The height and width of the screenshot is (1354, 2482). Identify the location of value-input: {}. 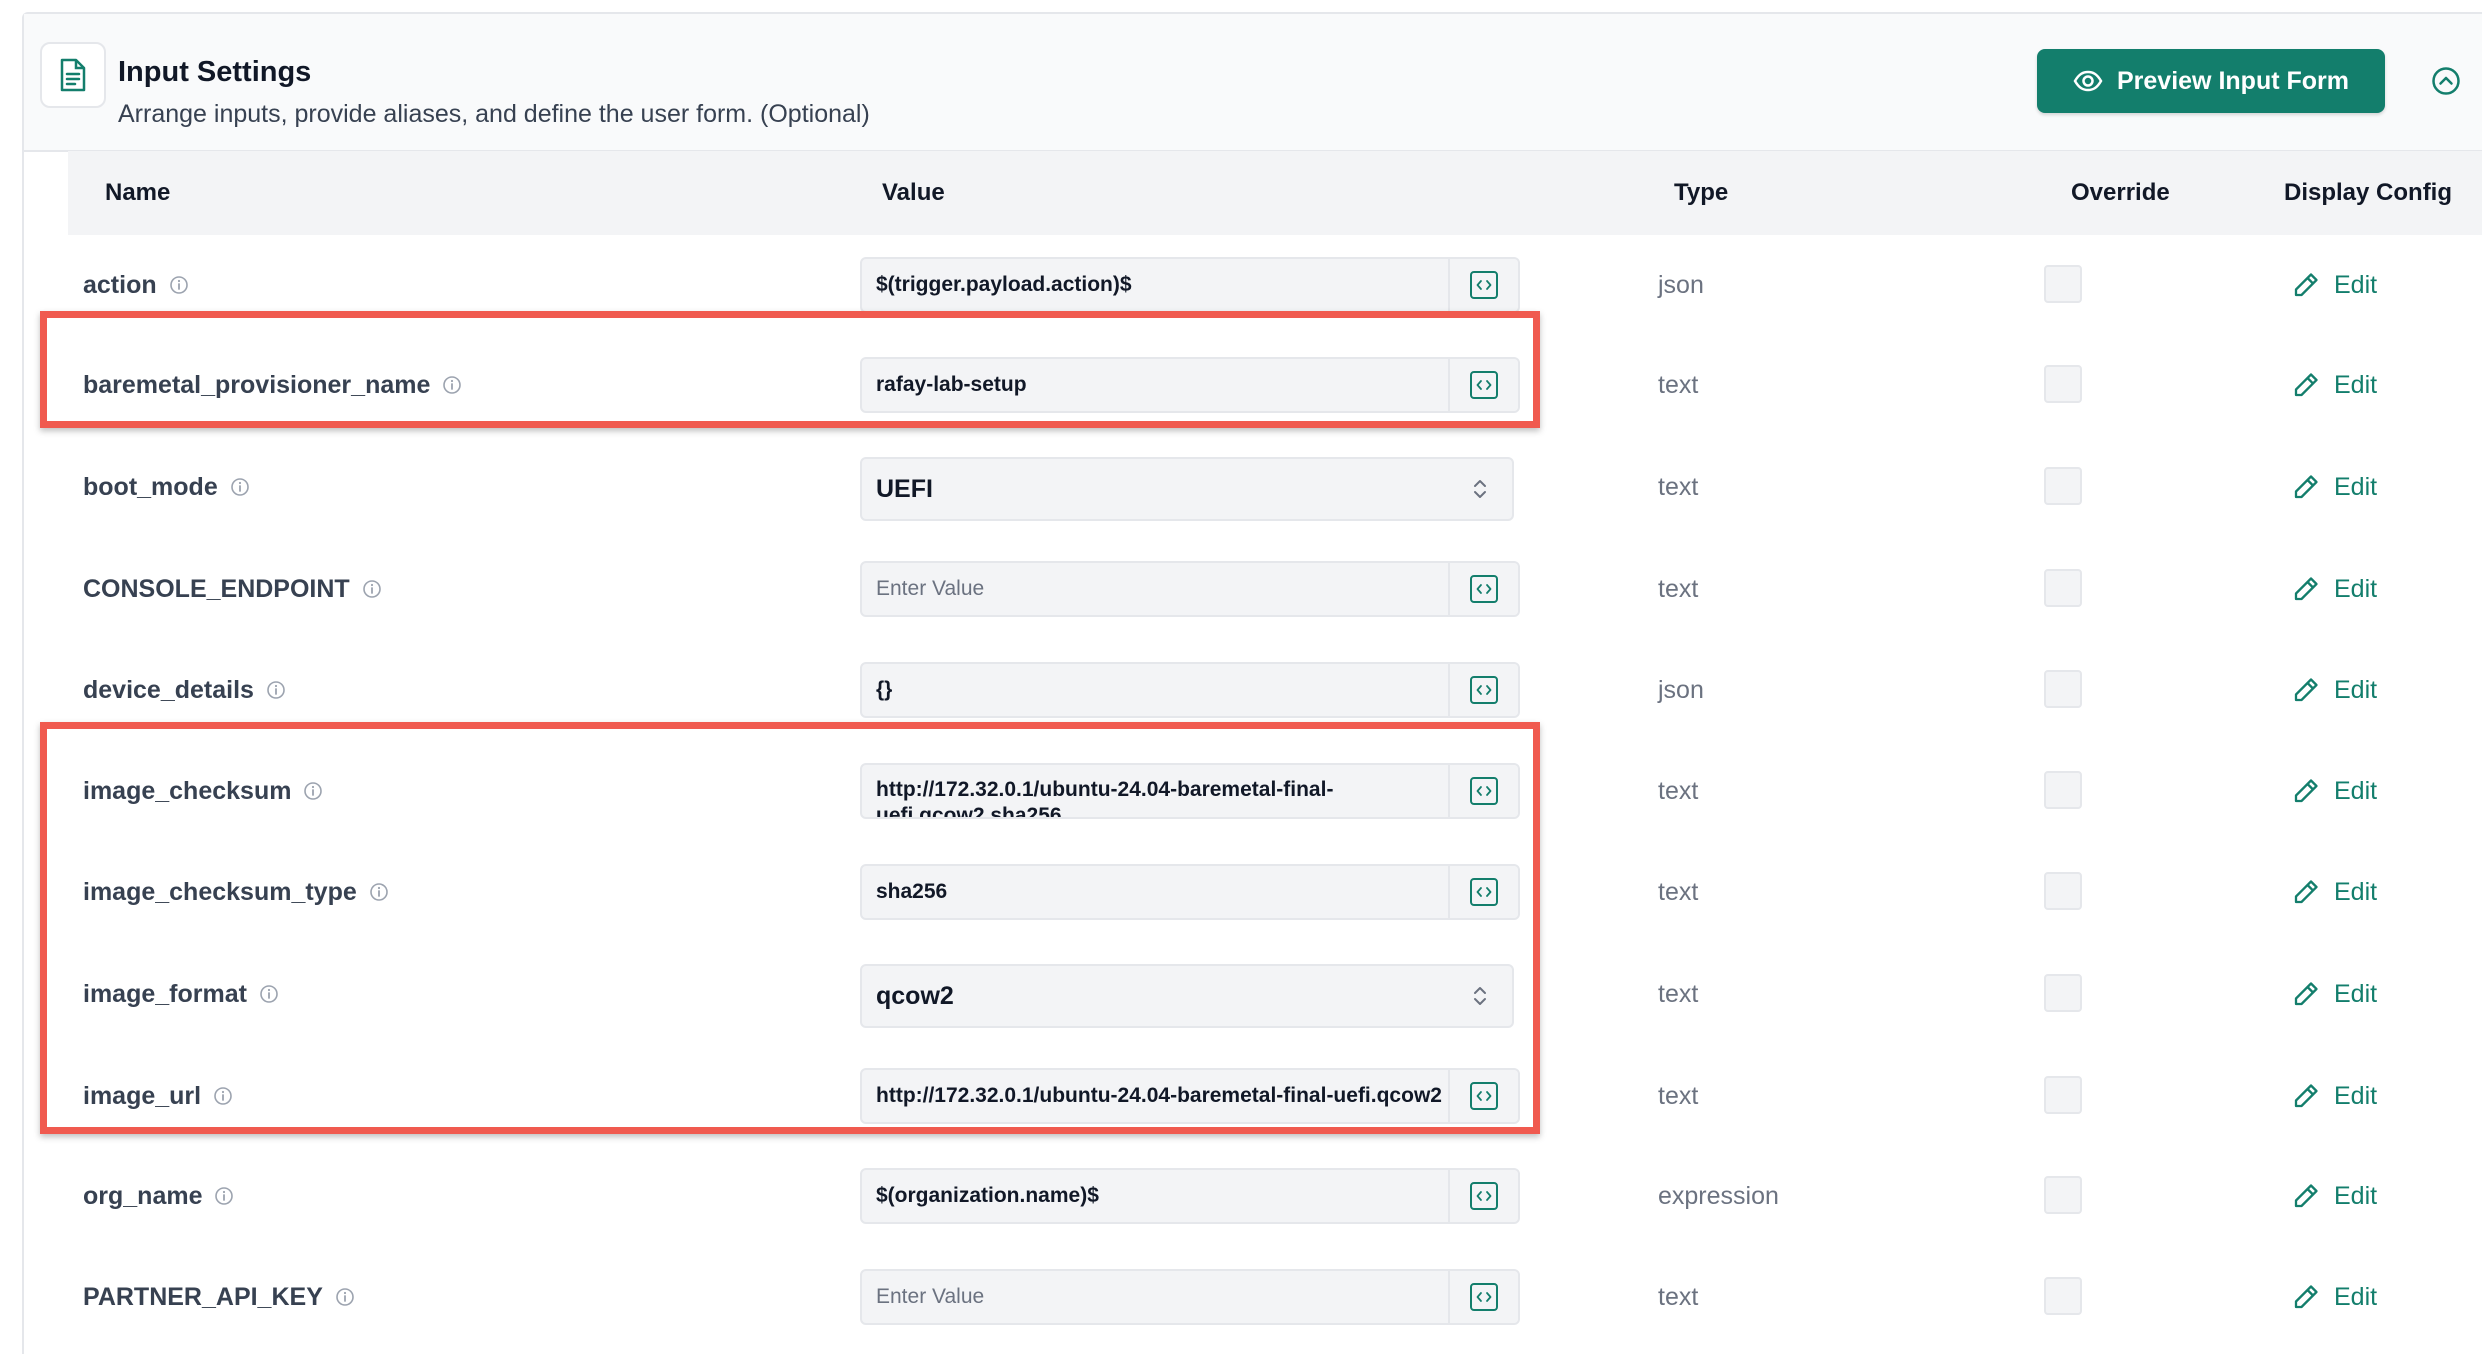
(1190, 690).